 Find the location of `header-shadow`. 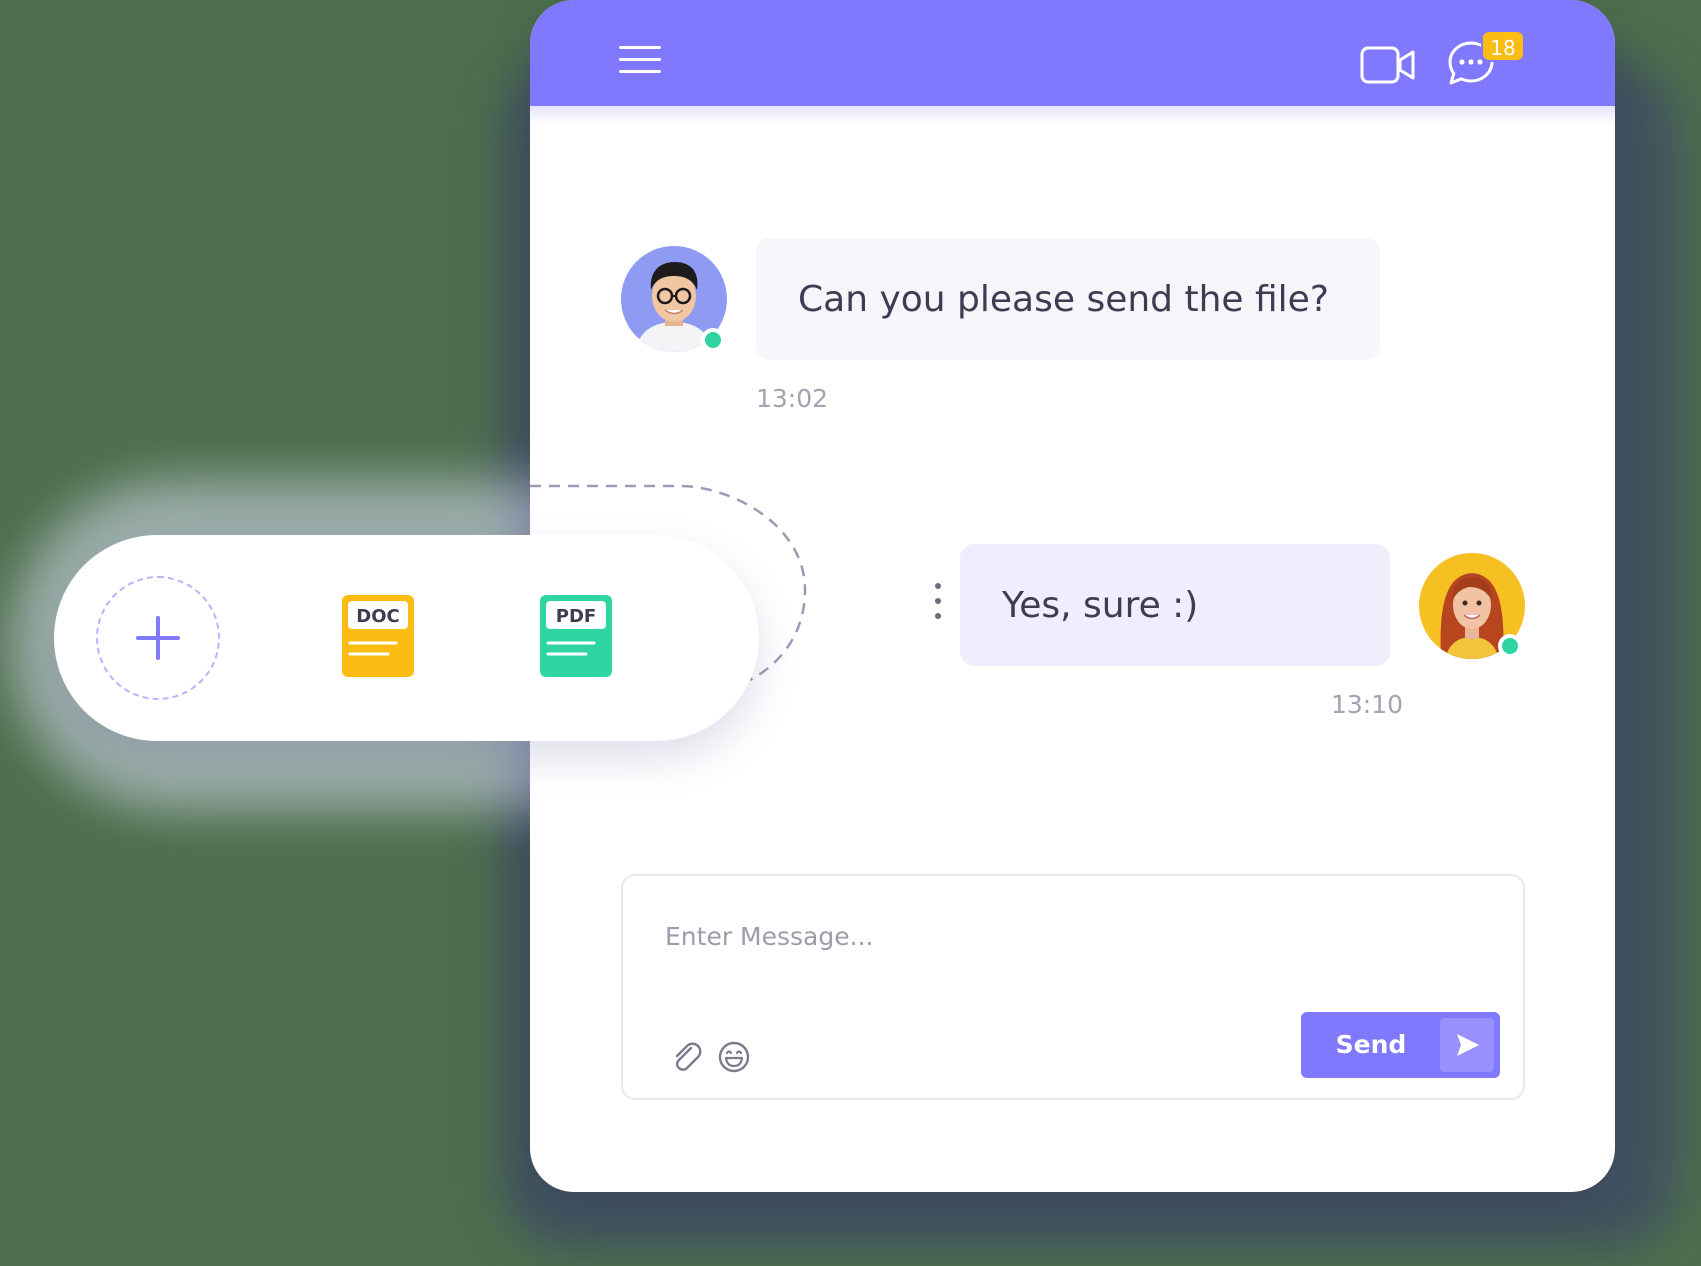

header-shadow is located at coordinates (1072, 115).